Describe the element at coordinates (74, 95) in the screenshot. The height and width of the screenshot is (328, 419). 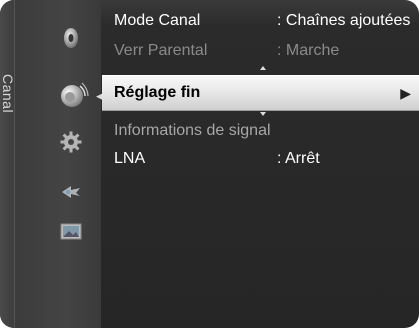
I see `satellite-dish-icon` at that location.